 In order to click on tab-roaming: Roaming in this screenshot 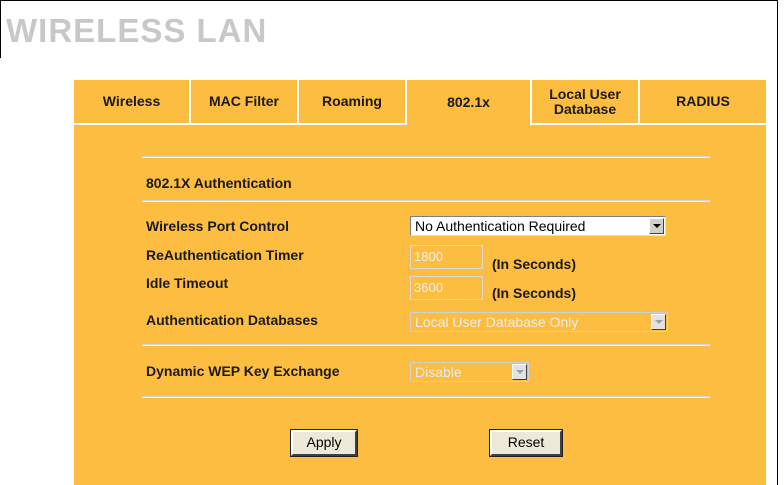, I will do `click(353, 102)`.